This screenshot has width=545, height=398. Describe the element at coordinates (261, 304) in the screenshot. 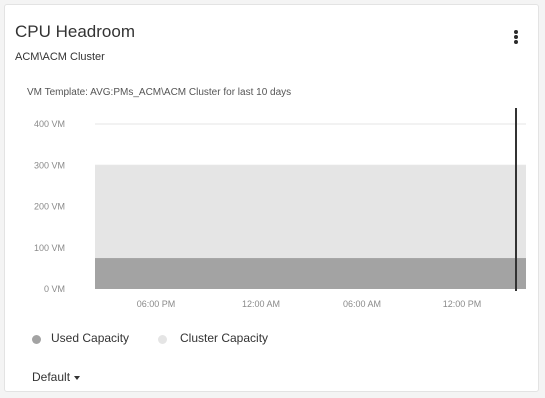

I see `x-tick-label: 12:00 AM` at that location.